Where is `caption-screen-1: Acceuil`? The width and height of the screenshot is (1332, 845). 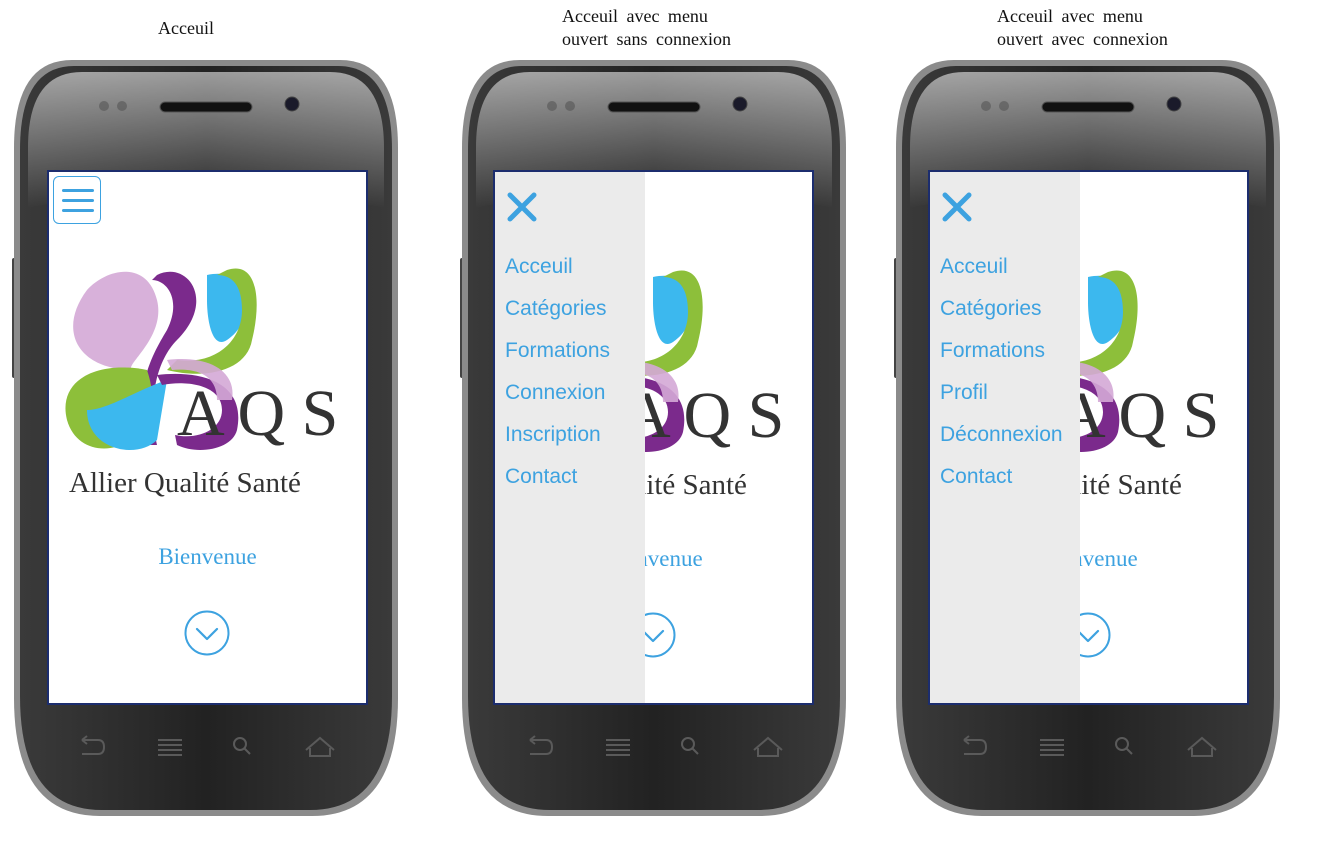 caption-screen-1: Acceuil is located at coordinates (186, 28).